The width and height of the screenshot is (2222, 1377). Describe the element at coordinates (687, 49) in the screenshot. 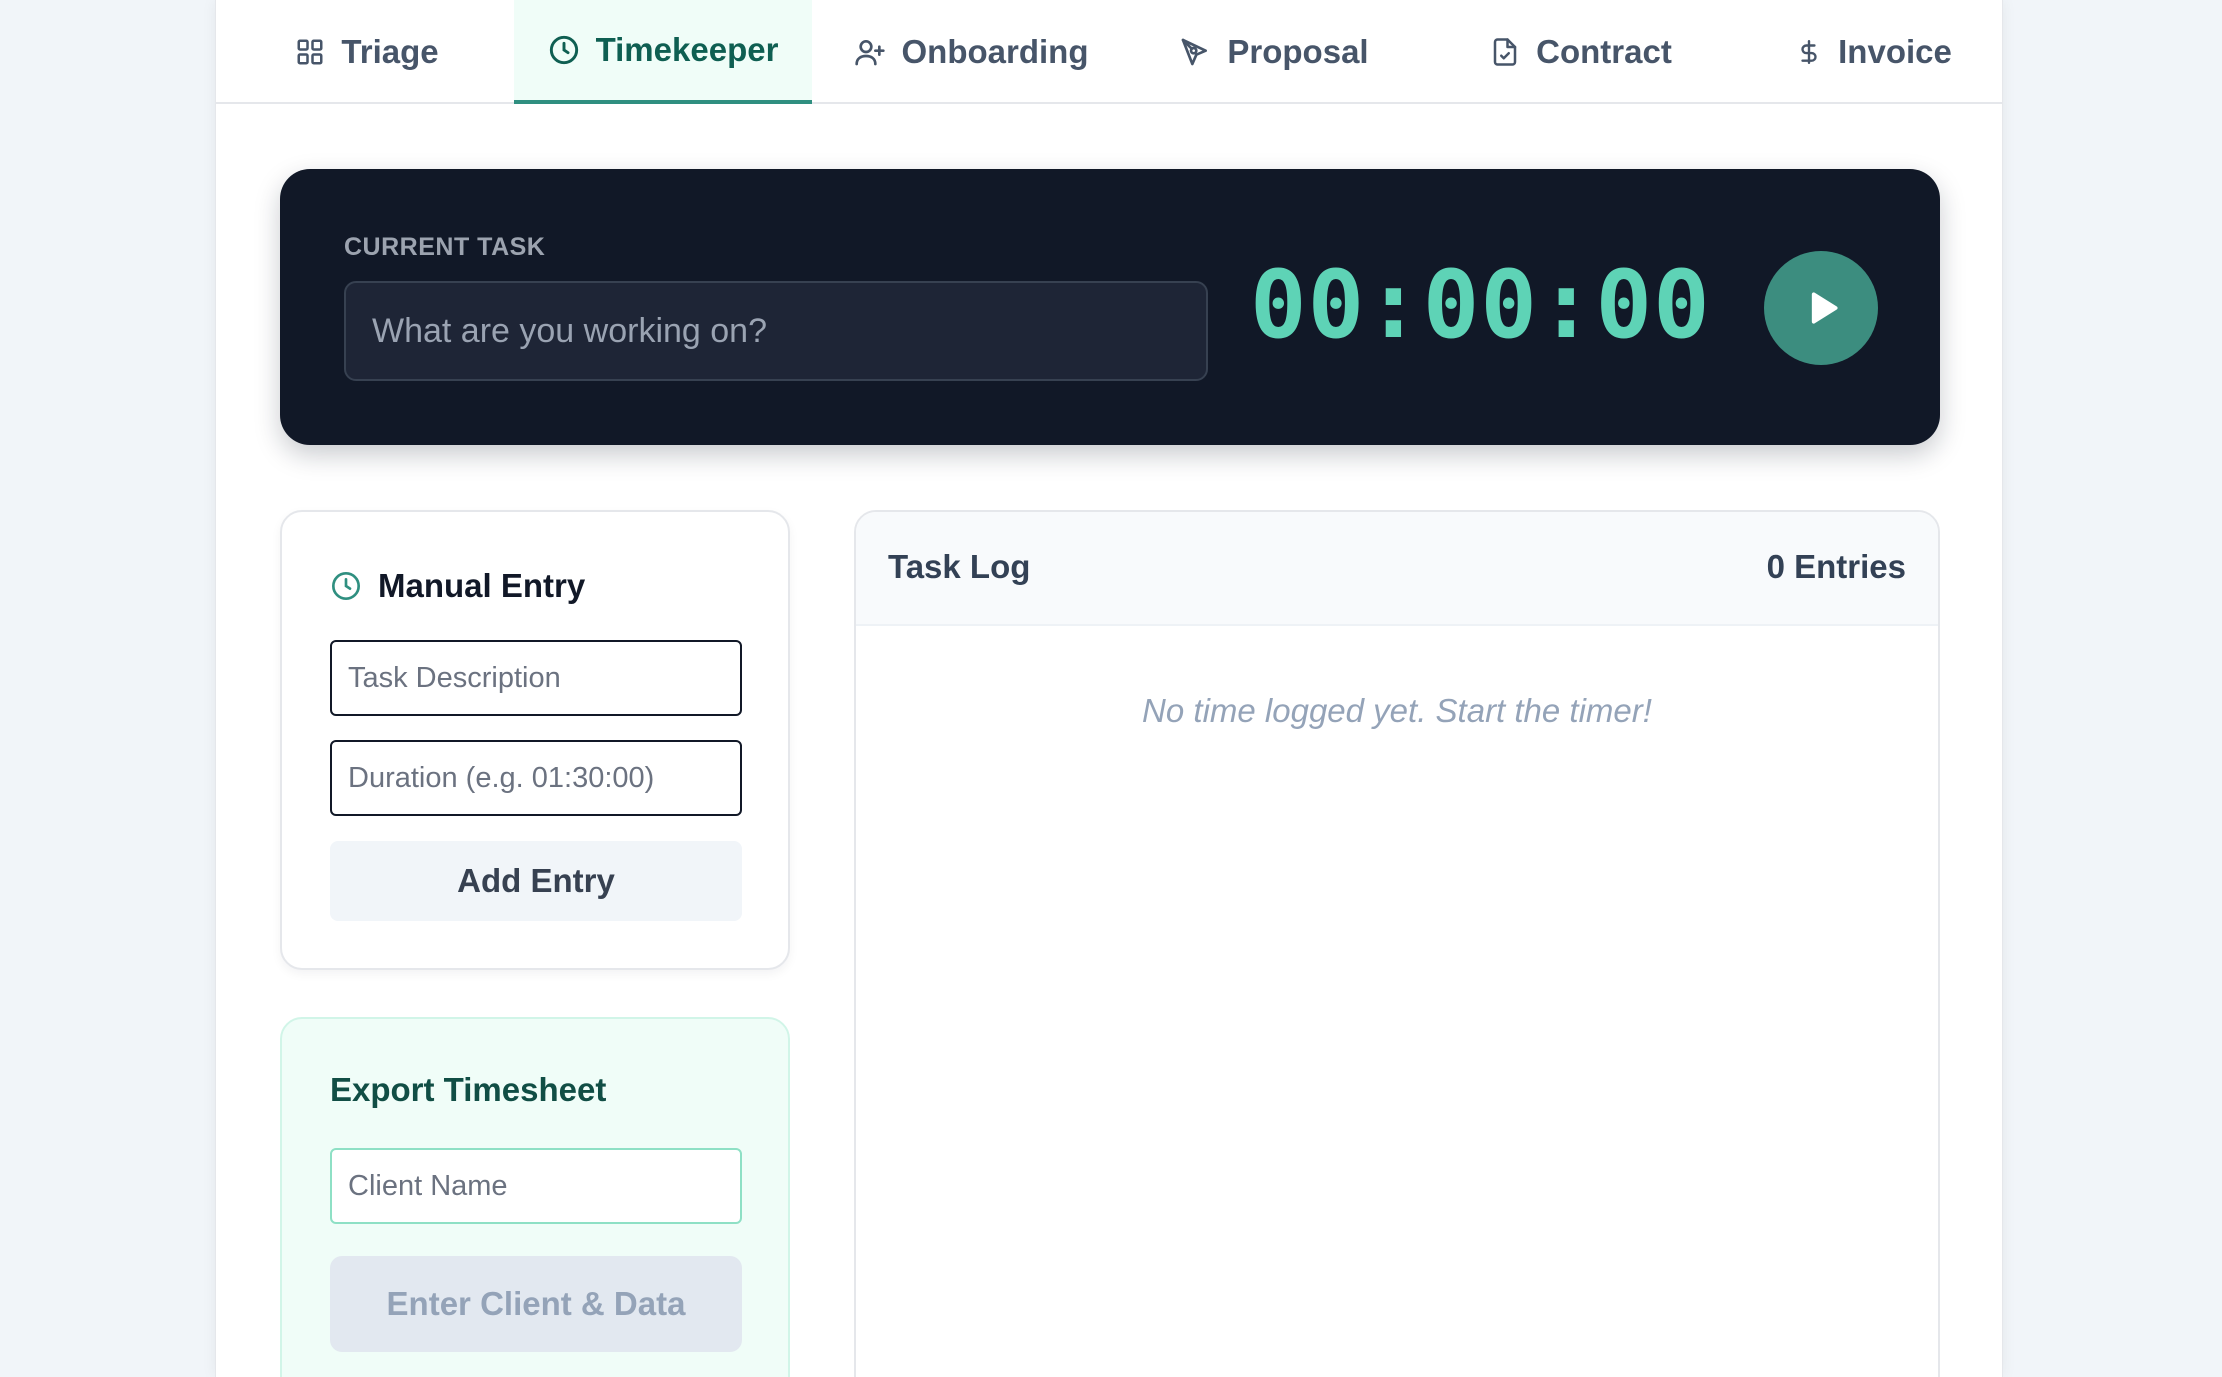

I see `tab-label: Timekeeper` at that location.